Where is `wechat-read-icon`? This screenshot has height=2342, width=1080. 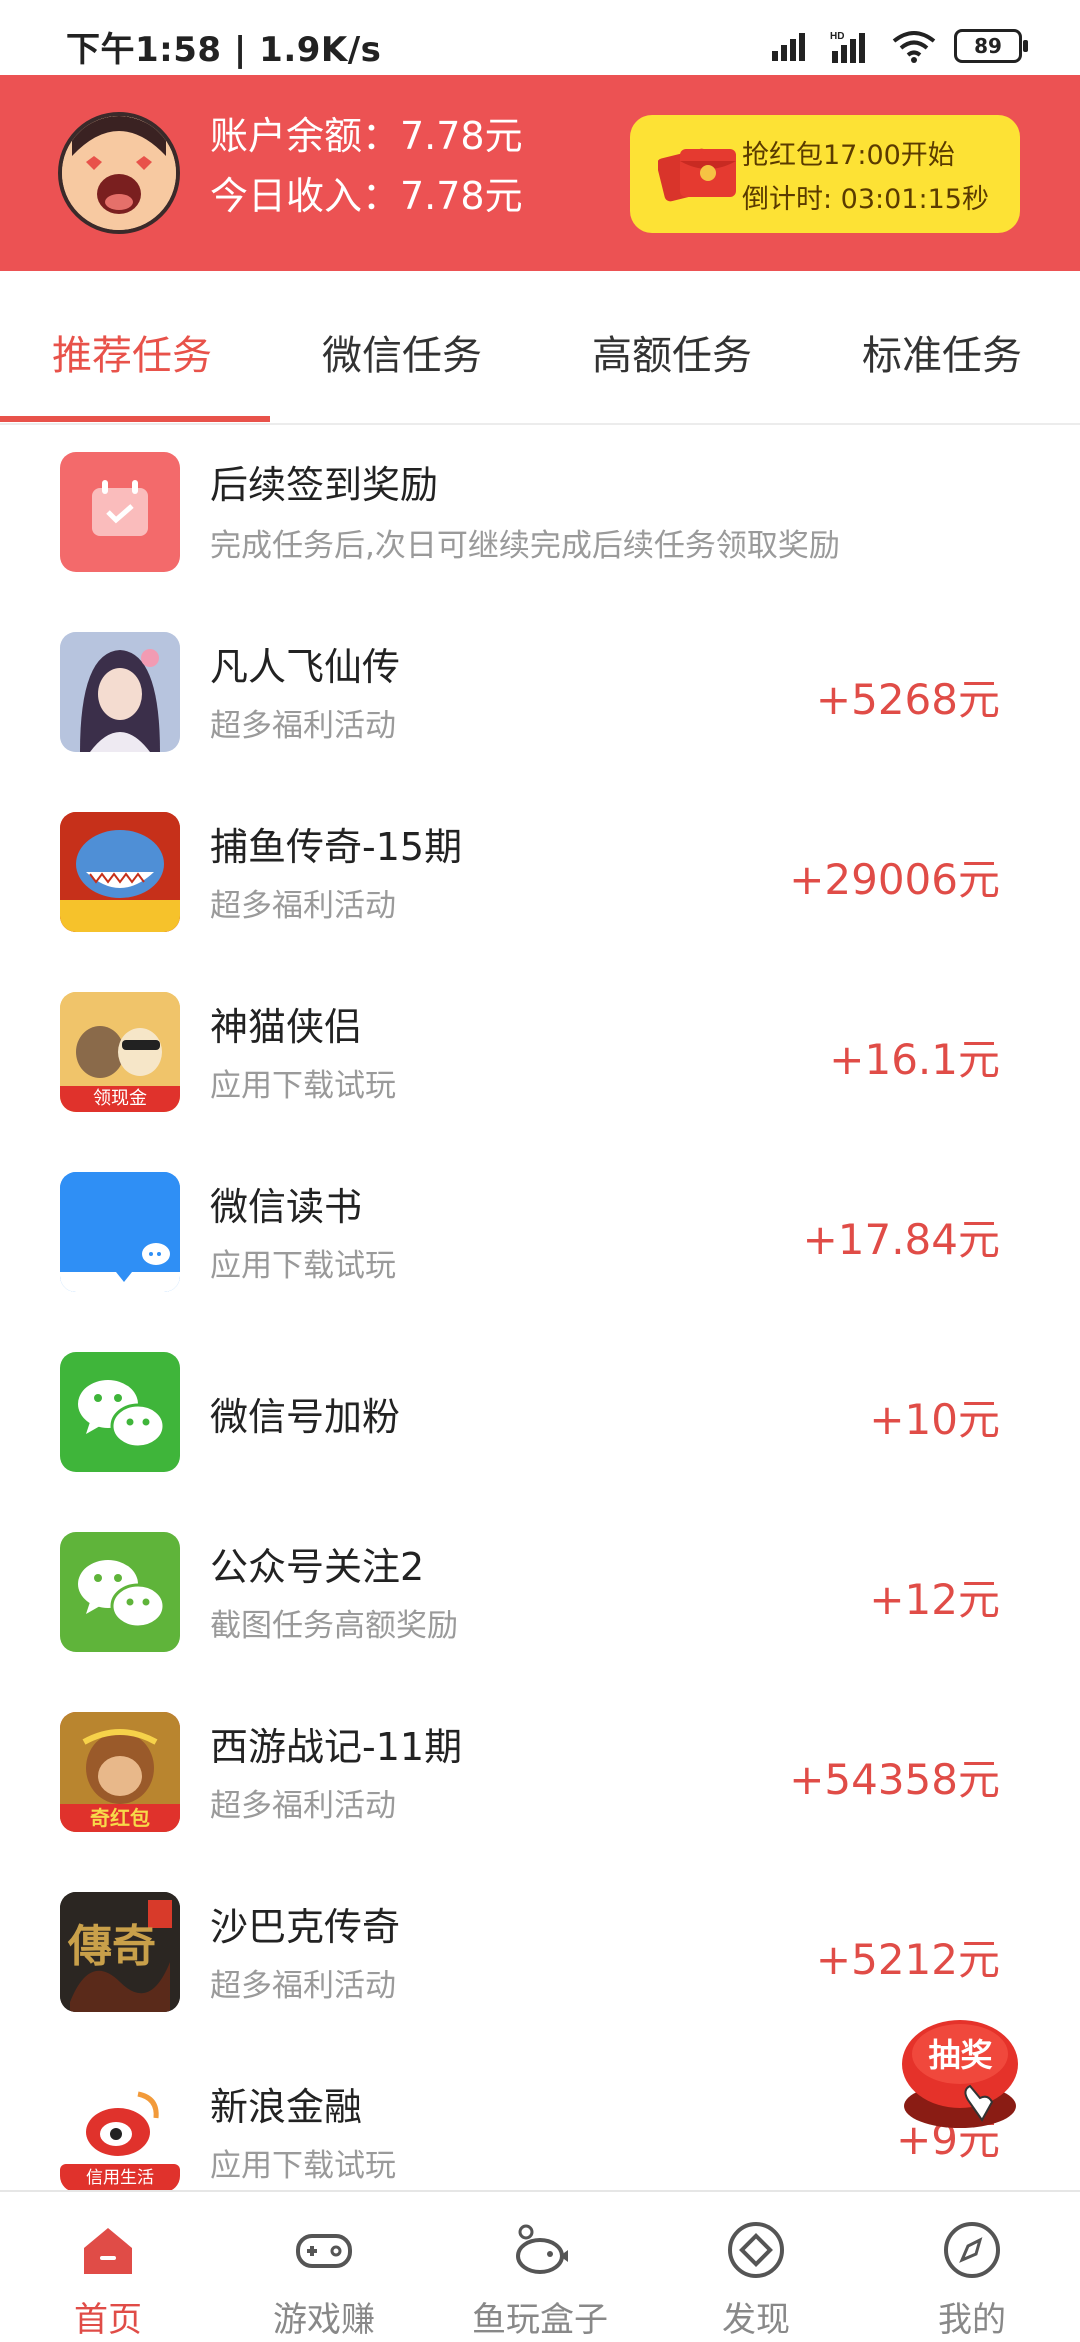 wechat-read-icon is located at coordinates (120, 1232).